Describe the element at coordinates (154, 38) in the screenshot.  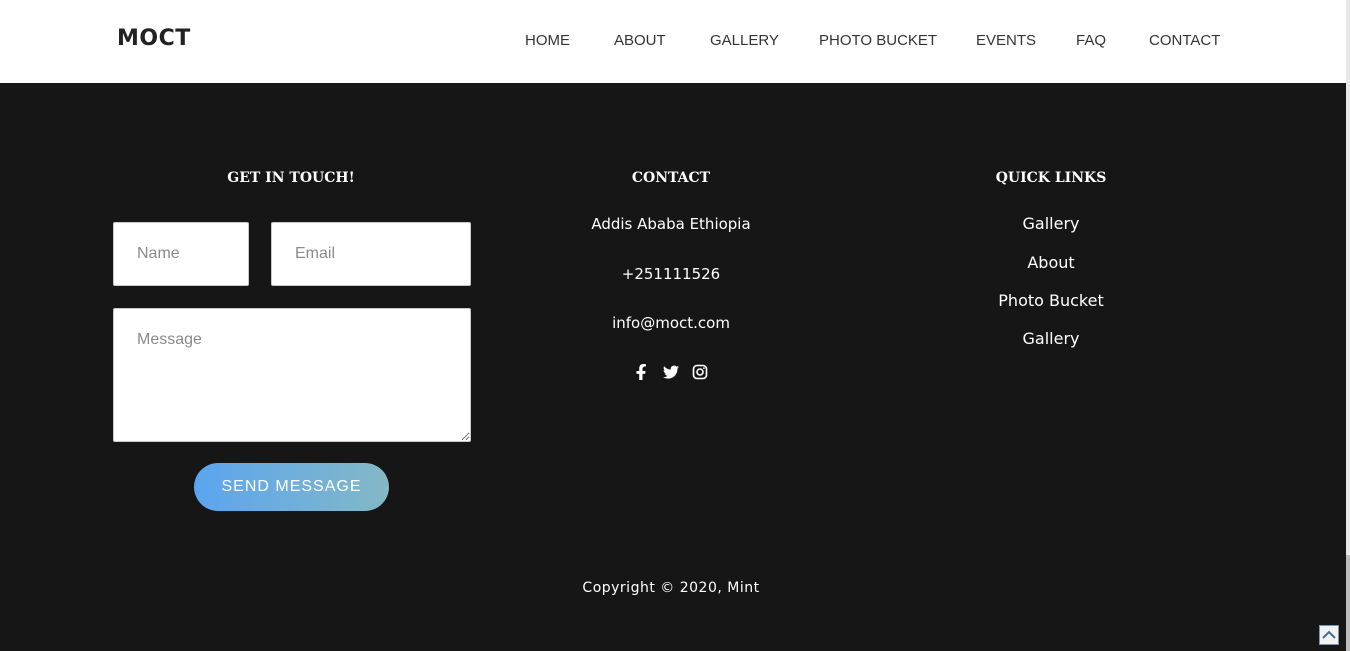
I see `site-logo: MOCT` at that location.